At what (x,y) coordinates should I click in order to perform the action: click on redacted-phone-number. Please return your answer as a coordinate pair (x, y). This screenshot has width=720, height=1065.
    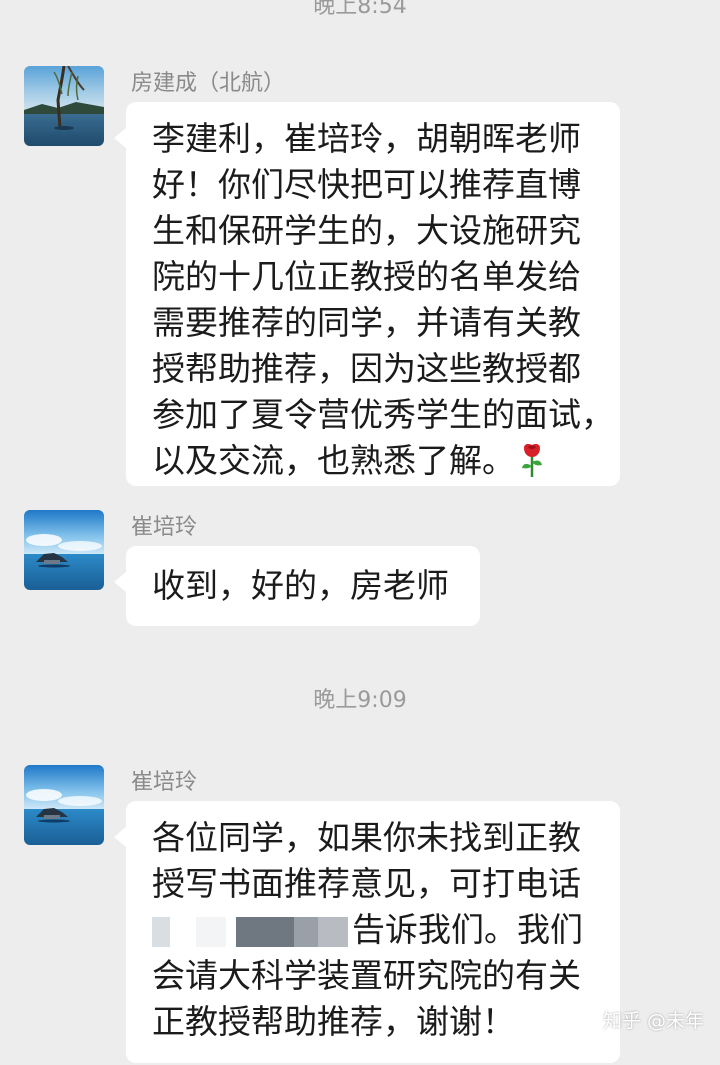
    Looking at the image, I should click on (251, 931).